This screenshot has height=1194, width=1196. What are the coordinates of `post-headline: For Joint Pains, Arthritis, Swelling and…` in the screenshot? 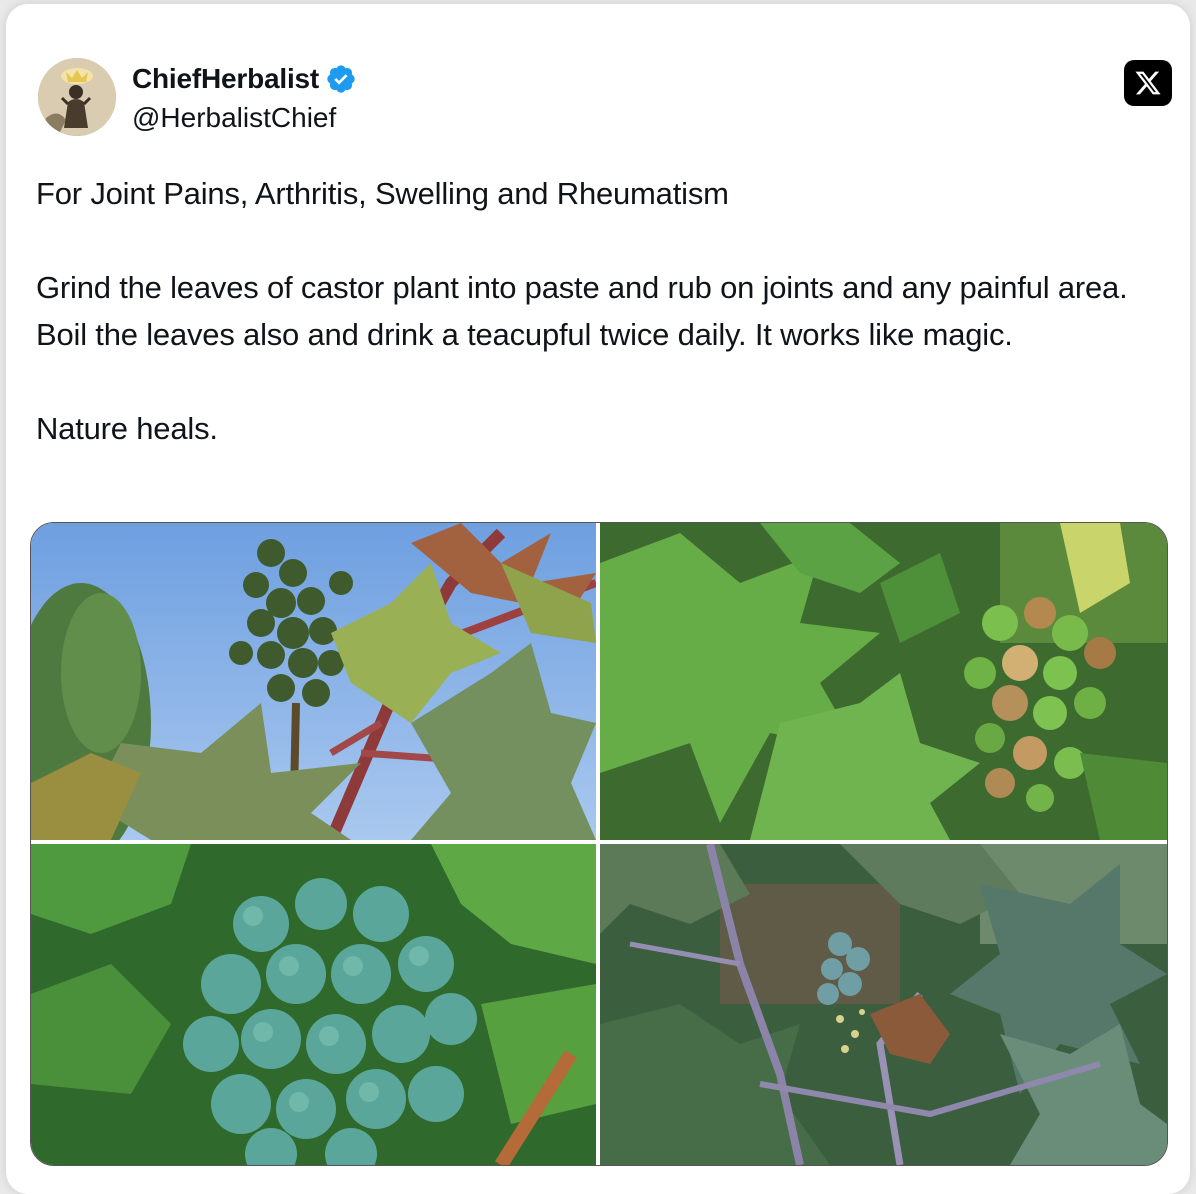 It's located at (382, 193).